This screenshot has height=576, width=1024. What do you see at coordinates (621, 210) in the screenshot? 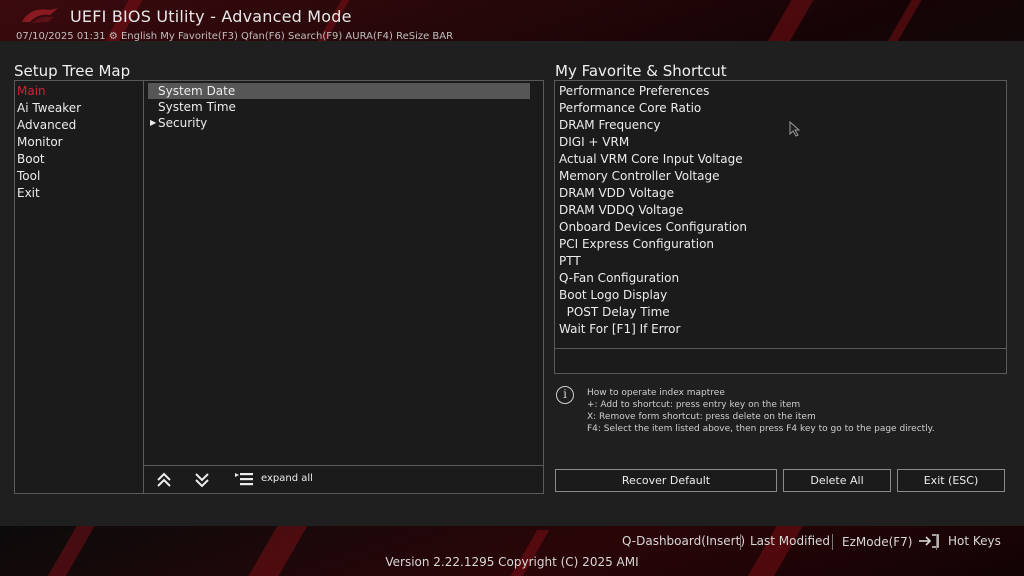
I see `favorite-item: DRAM VDDQ Voltage` at bounding box center [621, 210].